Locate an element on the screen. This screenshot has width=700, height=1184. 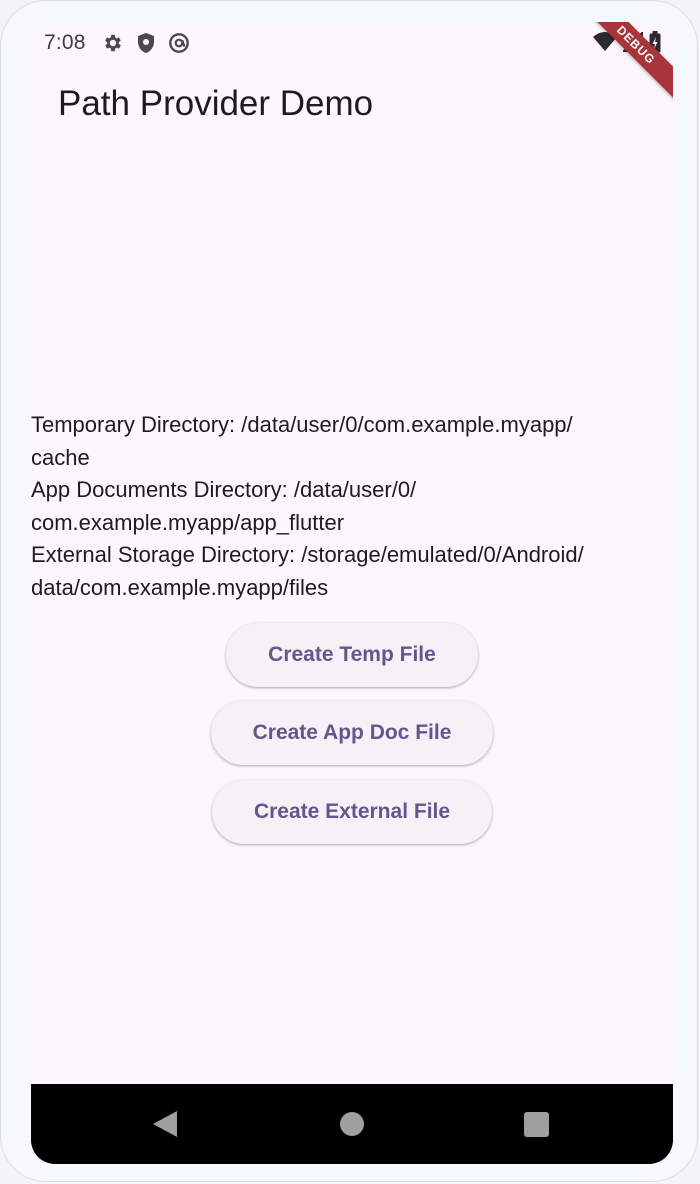
back-icon is located at coordinates (165, 1124).